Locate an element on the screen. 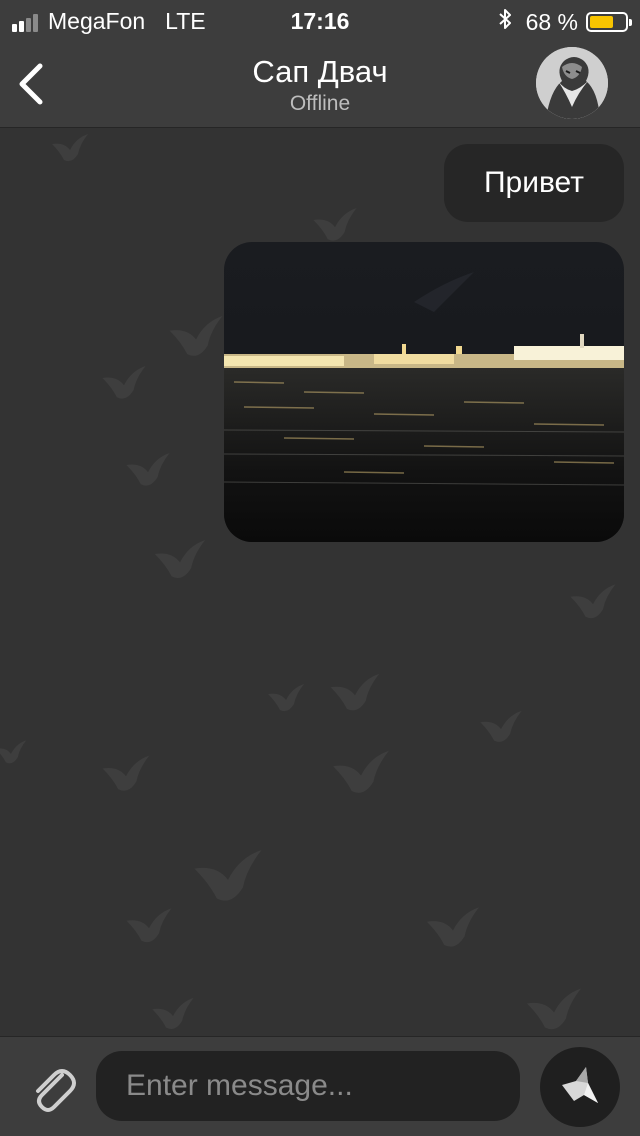 The image size is (640, 1136). composer is located at coordinates (320, 1086).